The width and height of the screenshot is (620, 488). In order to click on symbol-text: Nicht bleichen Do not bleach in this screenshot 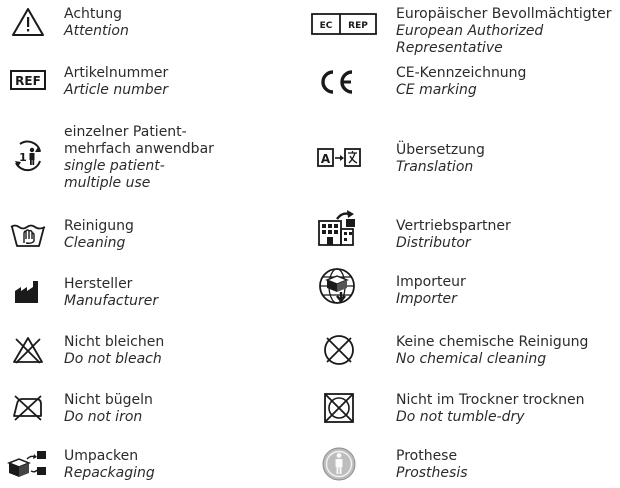, I will do `click(114, 351)`.